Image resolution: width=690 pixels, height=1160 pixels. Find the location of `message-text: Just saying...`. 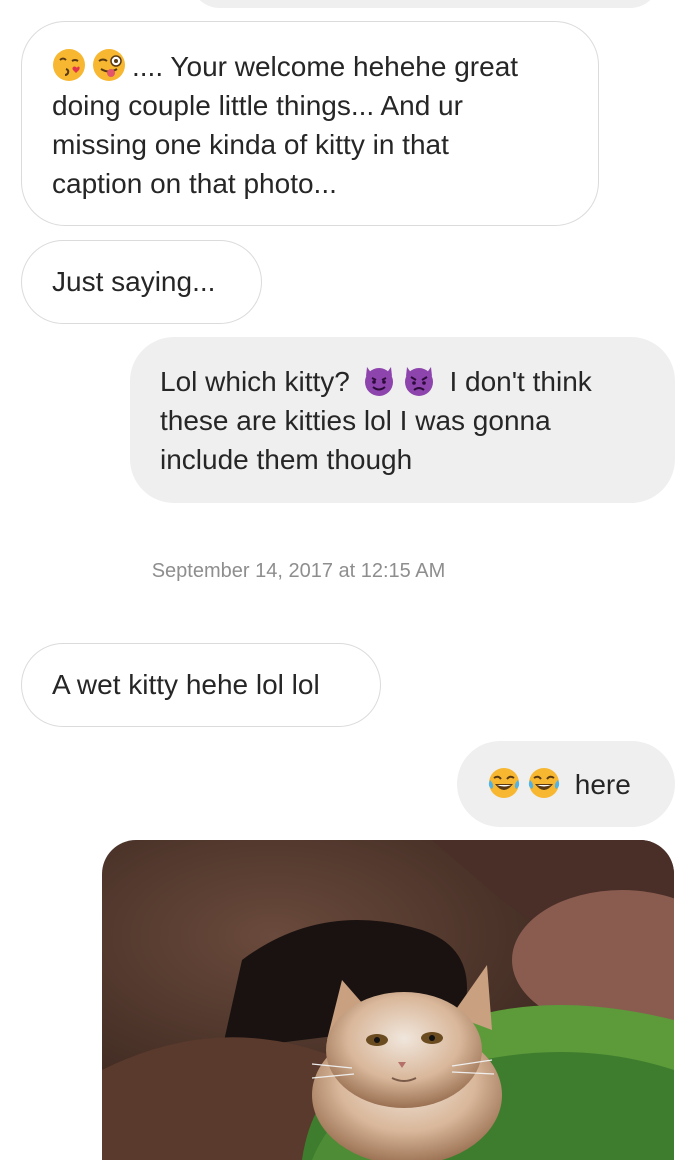

message-text: Just saying... is located at coordinates (134, 281).